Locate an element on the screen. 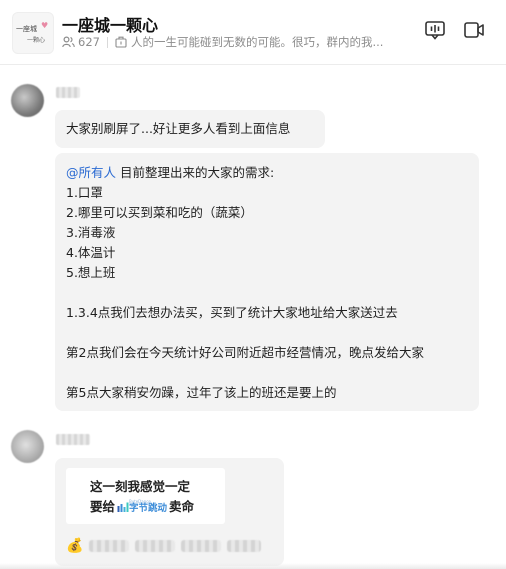 This screenshot has width=506, height=569. bytedance-logo: ByteDance 字节跳动 is located at coordinates (142, 507).